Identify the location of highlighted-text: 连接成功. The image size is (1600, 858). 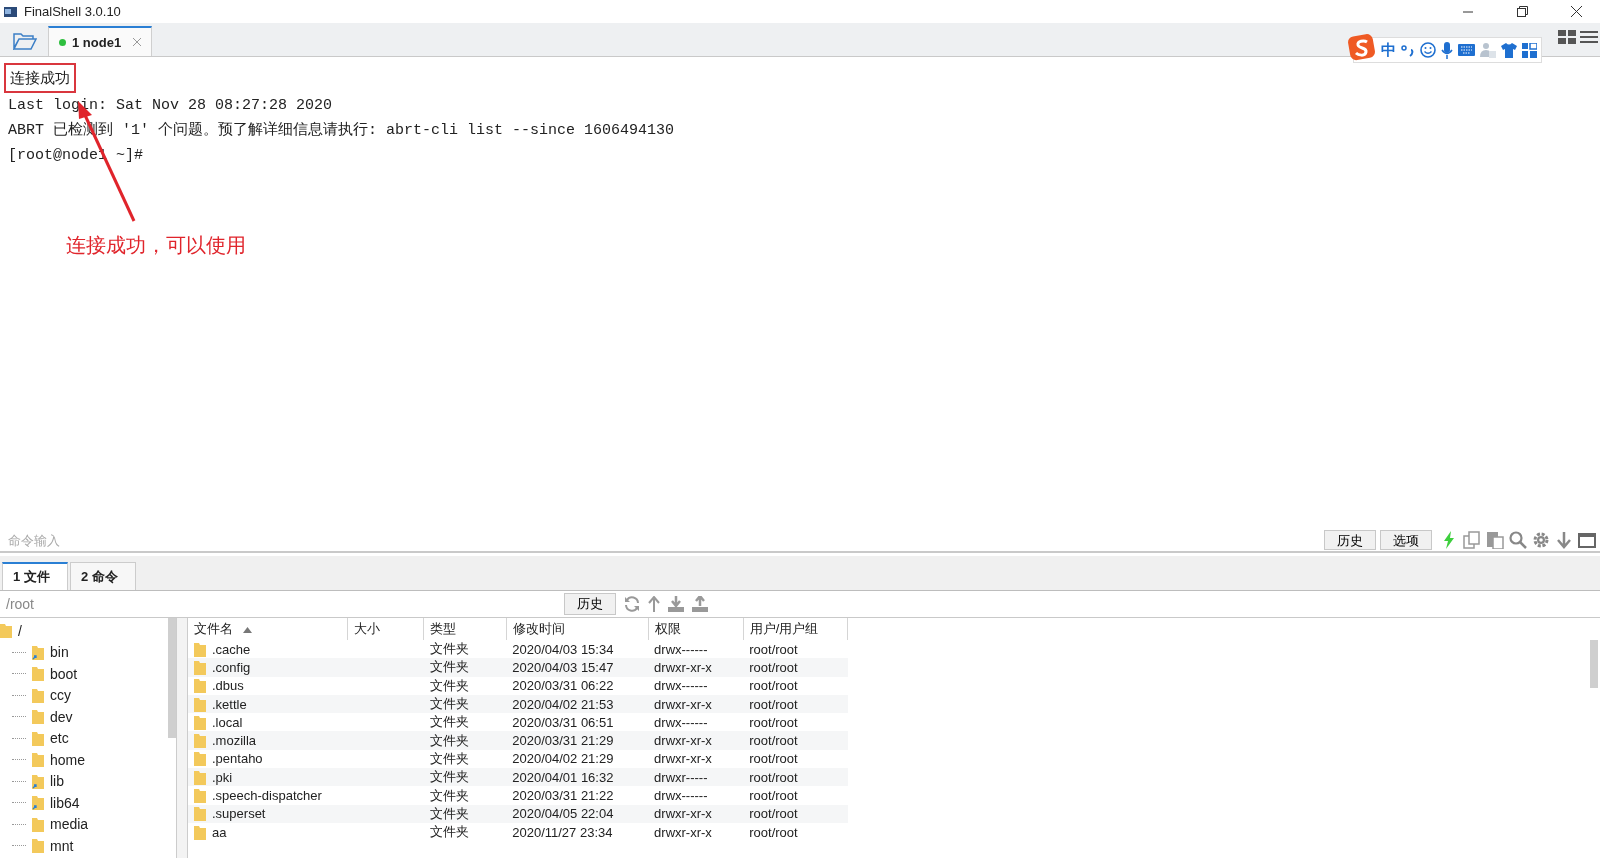
(40, 78).